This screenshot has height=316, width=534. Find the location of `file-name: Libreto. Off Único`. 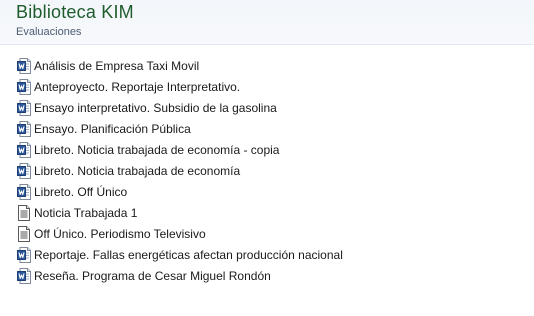

file-name: Libreto. Off Único is located at coordinates (81, 191).